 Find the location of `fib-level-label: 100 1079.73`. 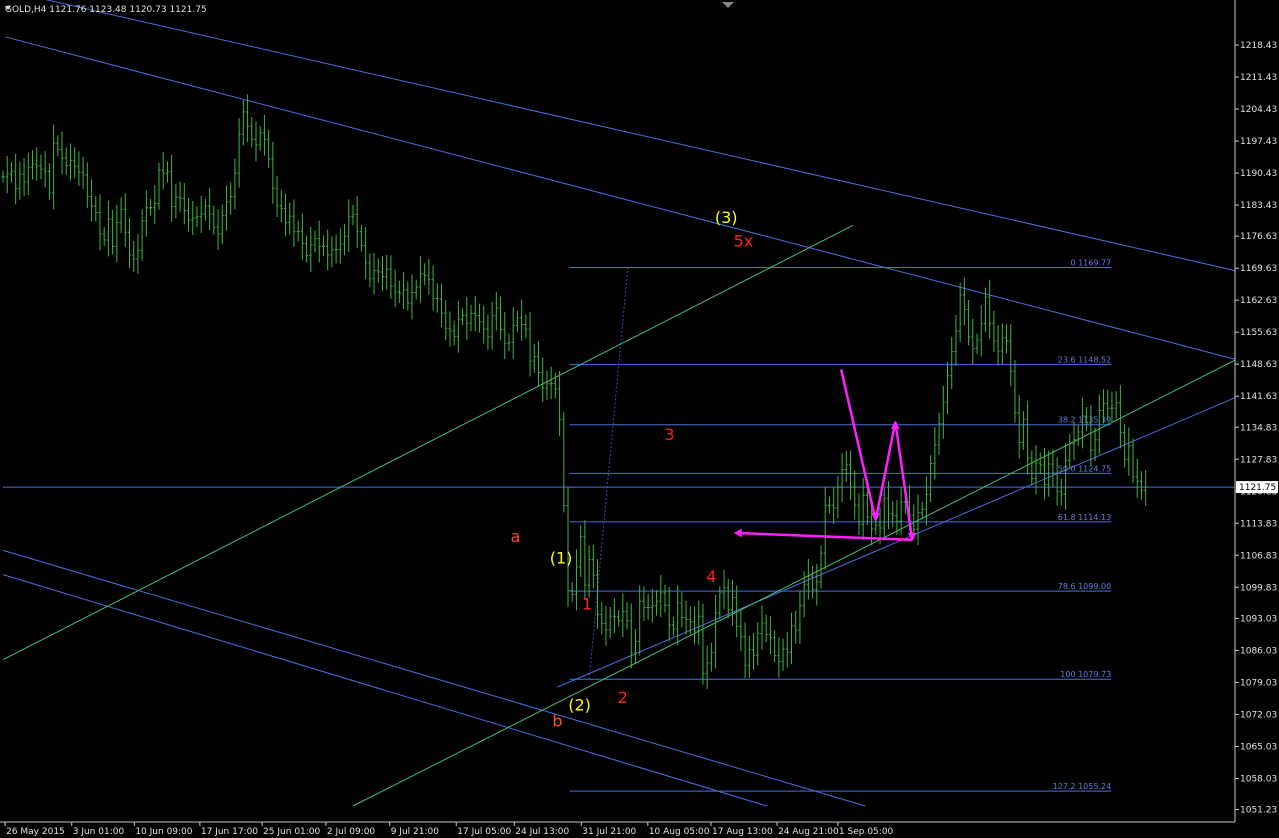

fib-level-label: 100 1079.73 is located at coordinates (1085, 674).